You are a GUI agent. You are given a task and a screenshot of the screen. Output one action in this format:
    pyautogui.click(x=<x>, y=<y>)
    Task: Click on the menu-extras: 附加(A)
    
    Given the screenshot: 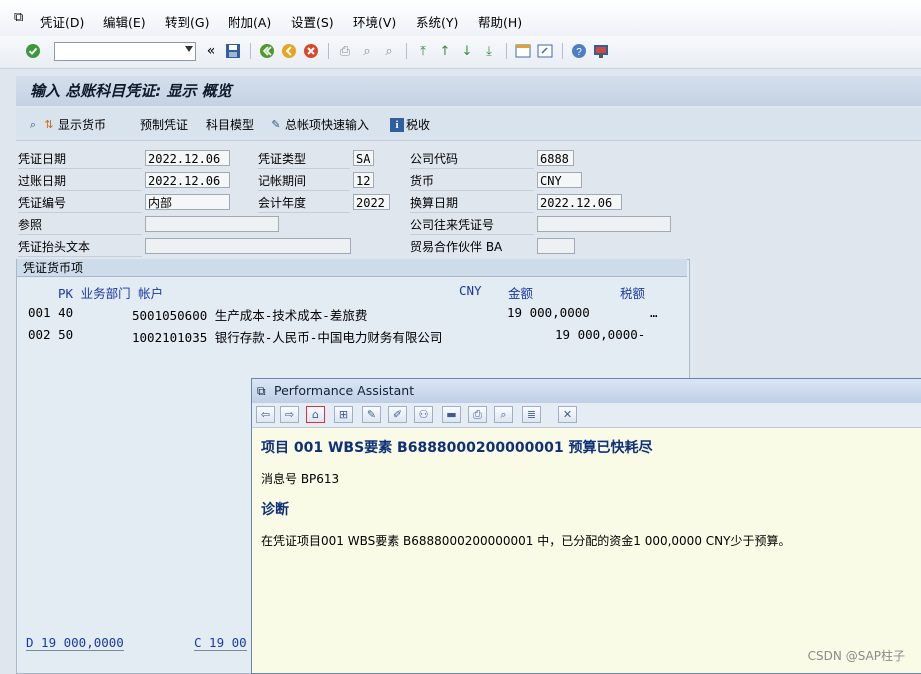 What is the action you would take?
    pyautogui.click(x=249, y=21)
    